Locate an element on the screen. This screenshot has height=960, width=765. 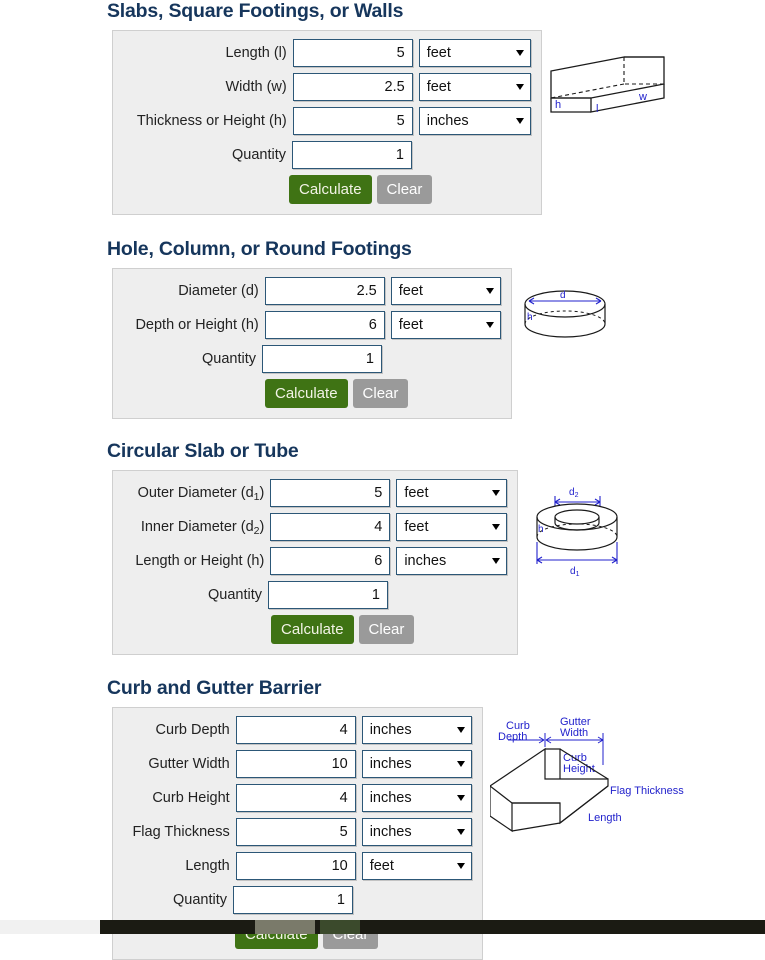
label-diameter: Diameter (d) is located at coordinates (218, 291).